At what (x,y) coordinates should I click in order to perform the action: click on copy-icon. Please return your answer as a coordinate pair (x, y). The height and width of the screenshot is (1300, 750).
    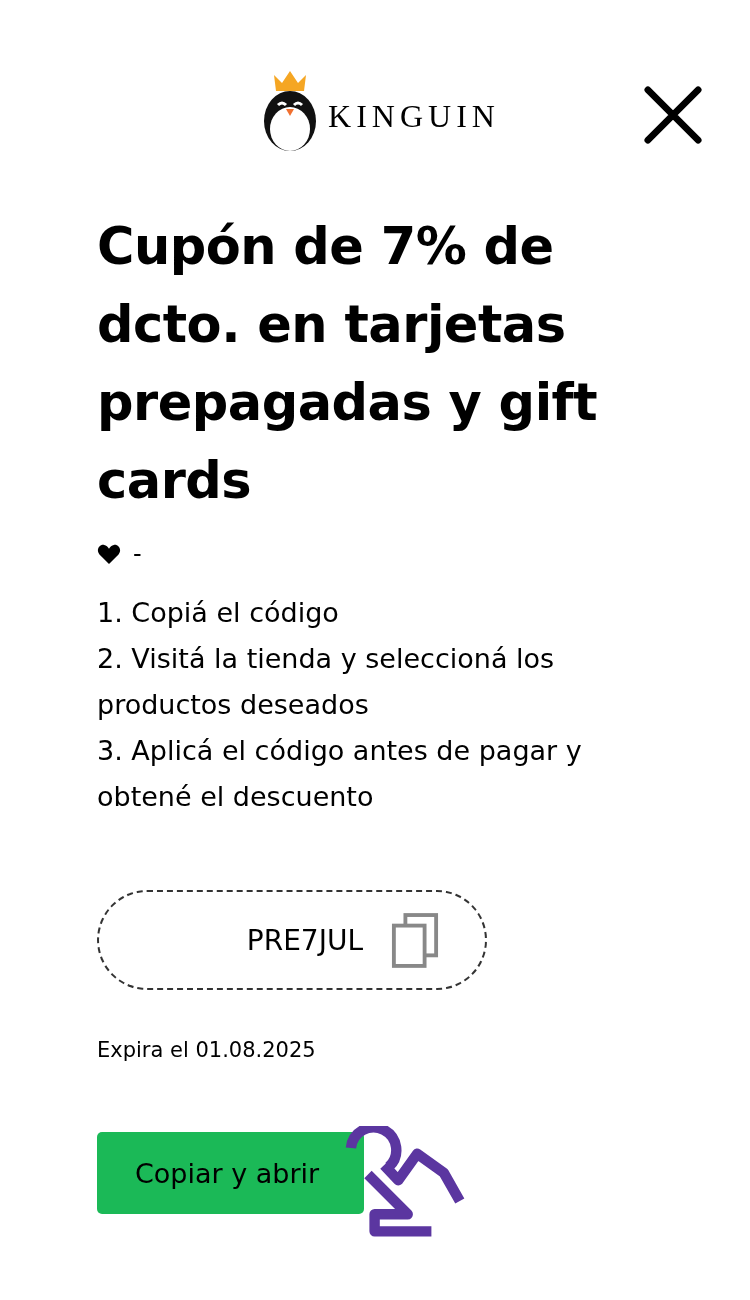
    Looking at the image, I should click on (415, 940).